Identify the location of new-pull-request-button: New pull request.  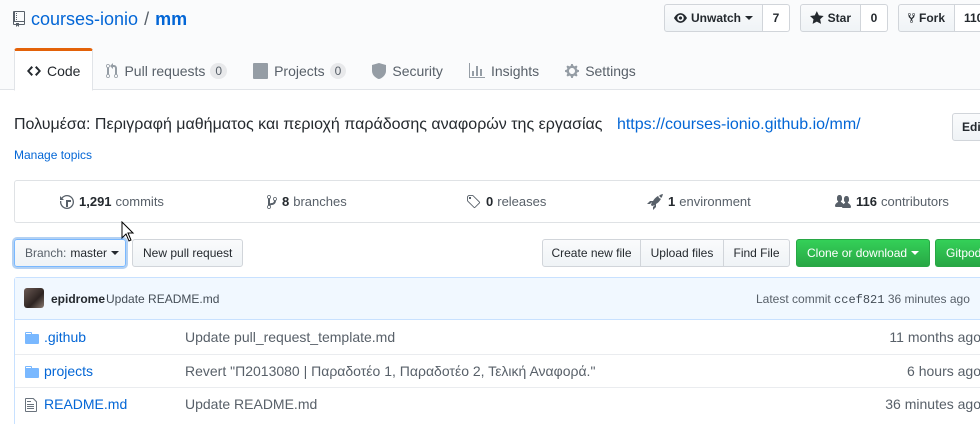
(187, 253).